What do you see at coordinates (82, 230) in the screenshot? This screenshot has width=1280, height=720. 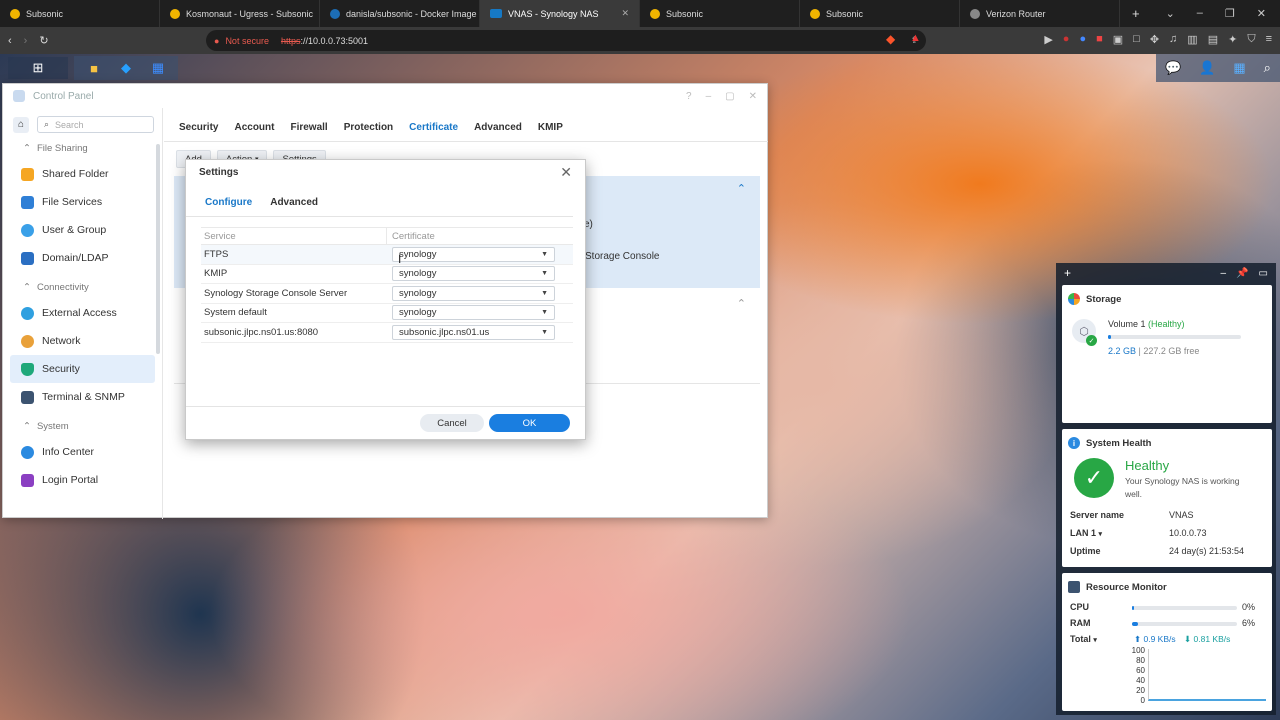 I see `sidebar-item-user-group: User & Group` at bounding box center [82, 230].